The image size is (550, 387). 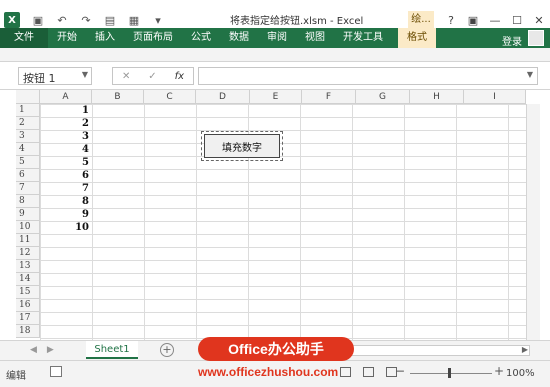 What do you see at coordinates (28, 110) in the screenshot?
I see `row-header: 1` at bounding box center [28, 110].